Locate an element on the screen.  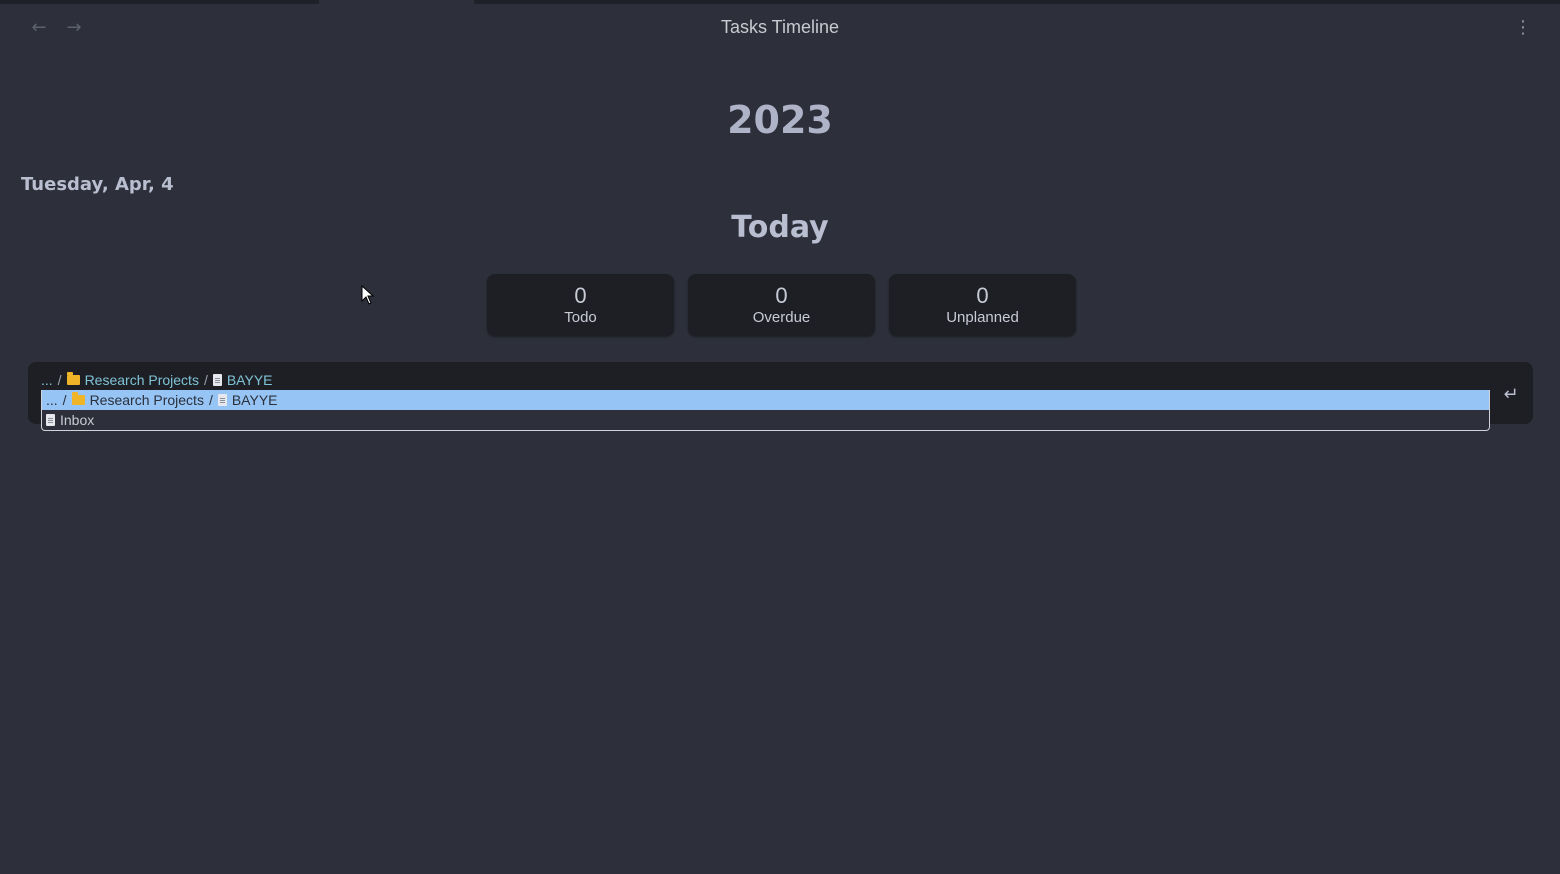
file-select-dropdown: ... / Research Projects / BAYYE Inbox is located at coordinates (765, 410).